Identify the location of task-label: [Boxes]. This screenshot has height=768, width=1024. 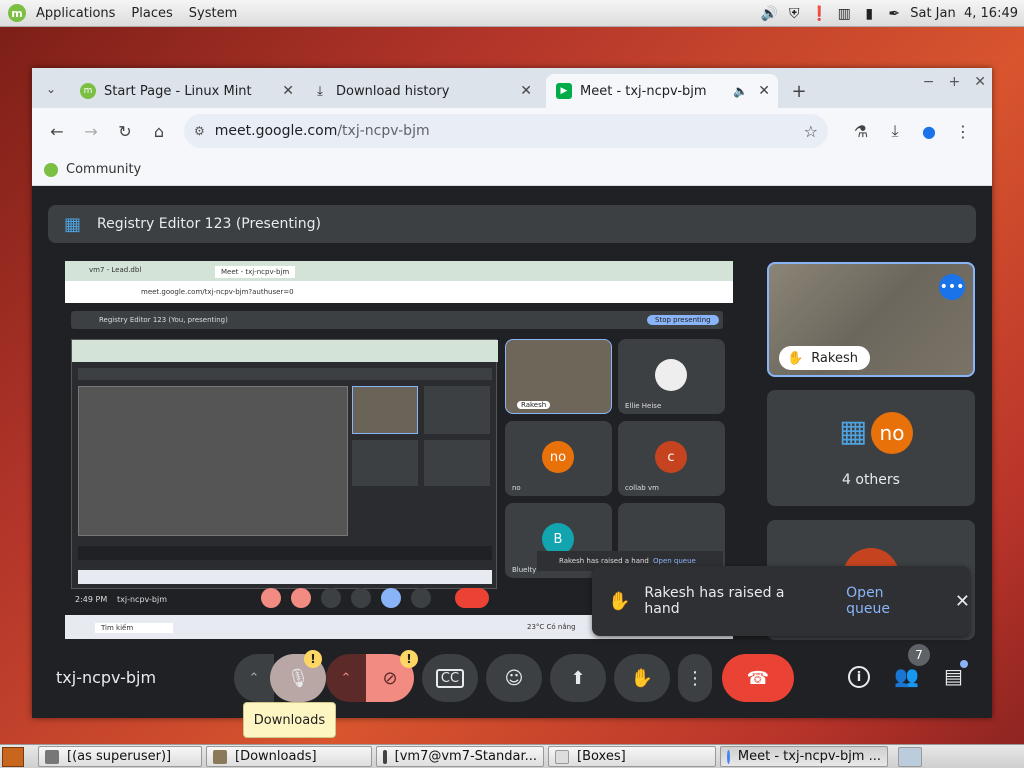
(601, 756).